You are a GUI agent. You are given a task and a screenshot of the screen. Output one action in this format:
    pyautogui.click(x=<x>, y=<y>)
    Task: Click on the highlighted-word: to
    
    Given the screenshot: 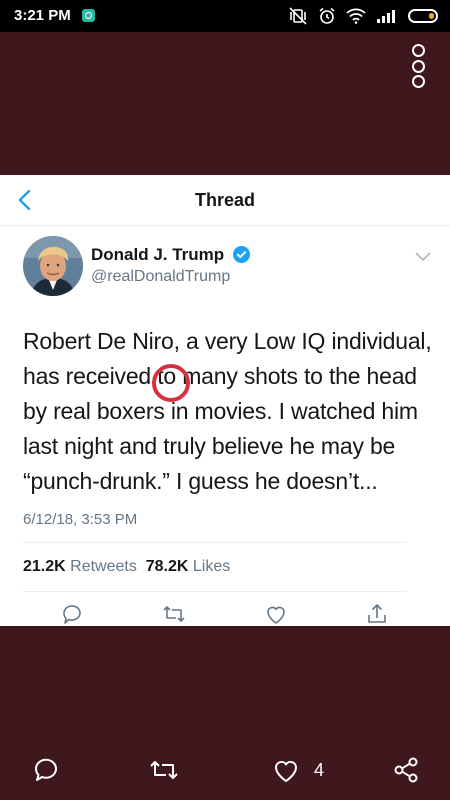 What is the action you would take?
    pyautogui.click(x=166, y=376)
    